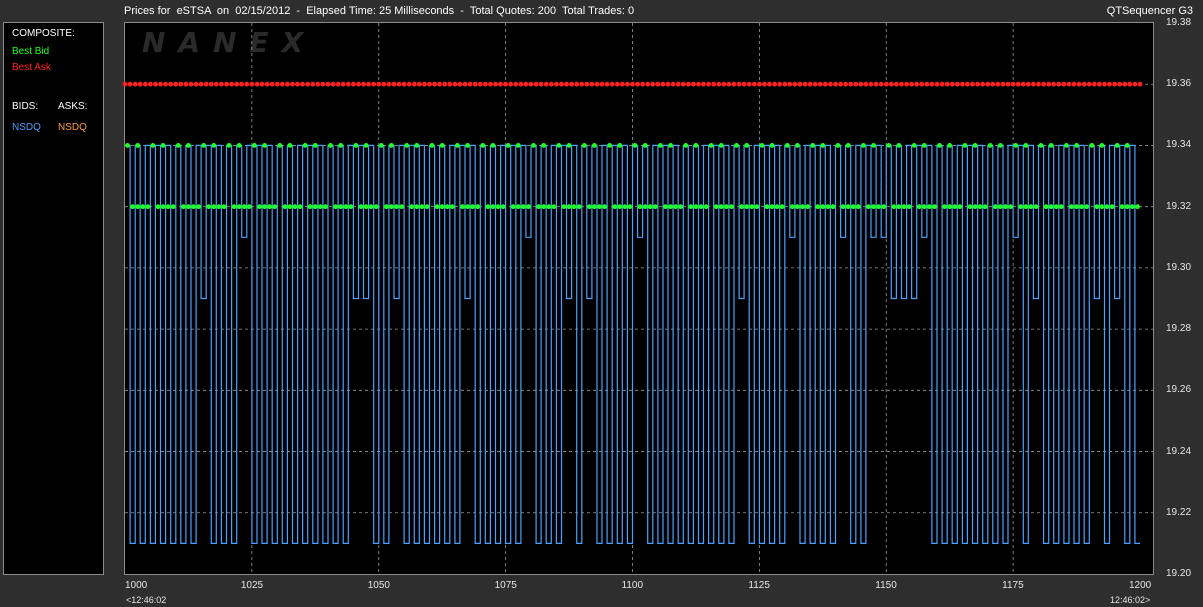 This screenshot has width=1203, height=607. What do you see at coordinates (1179, 390) in the screenshot?
I see `y-tick-label: 19.26` at bounding box center [1179, 390].